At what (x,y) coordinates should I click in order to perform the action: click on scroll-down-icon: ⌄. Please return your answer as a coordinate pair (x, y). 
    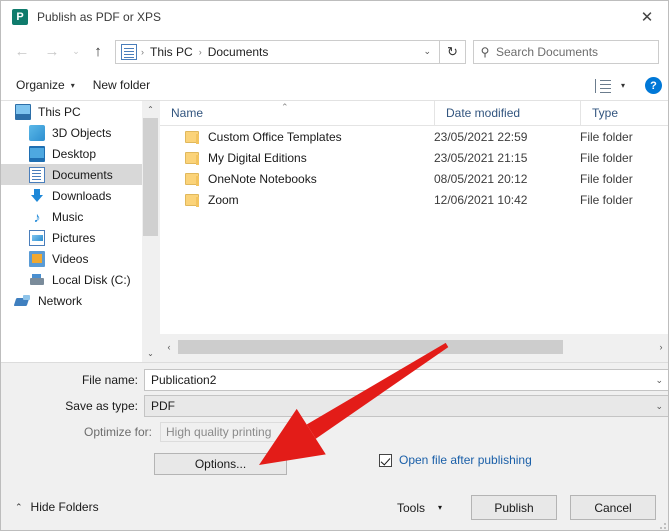
    Looking at the image, I should click on (150, 353).